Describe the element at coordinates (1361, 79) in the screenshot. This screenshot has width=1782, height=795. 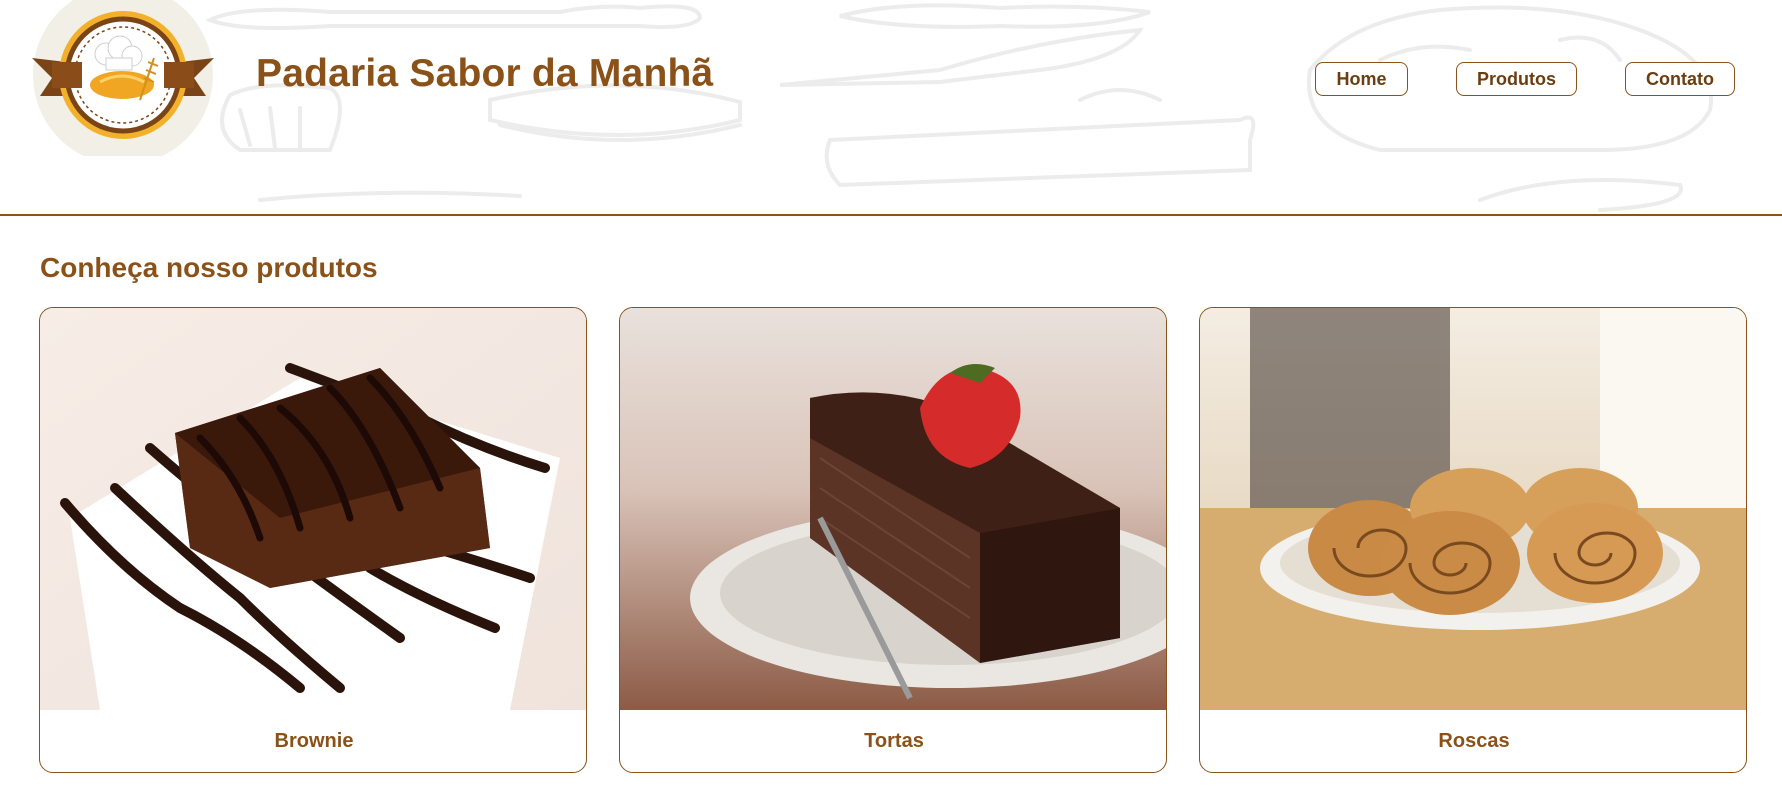
I see `nav-home-button: Home` at that location.